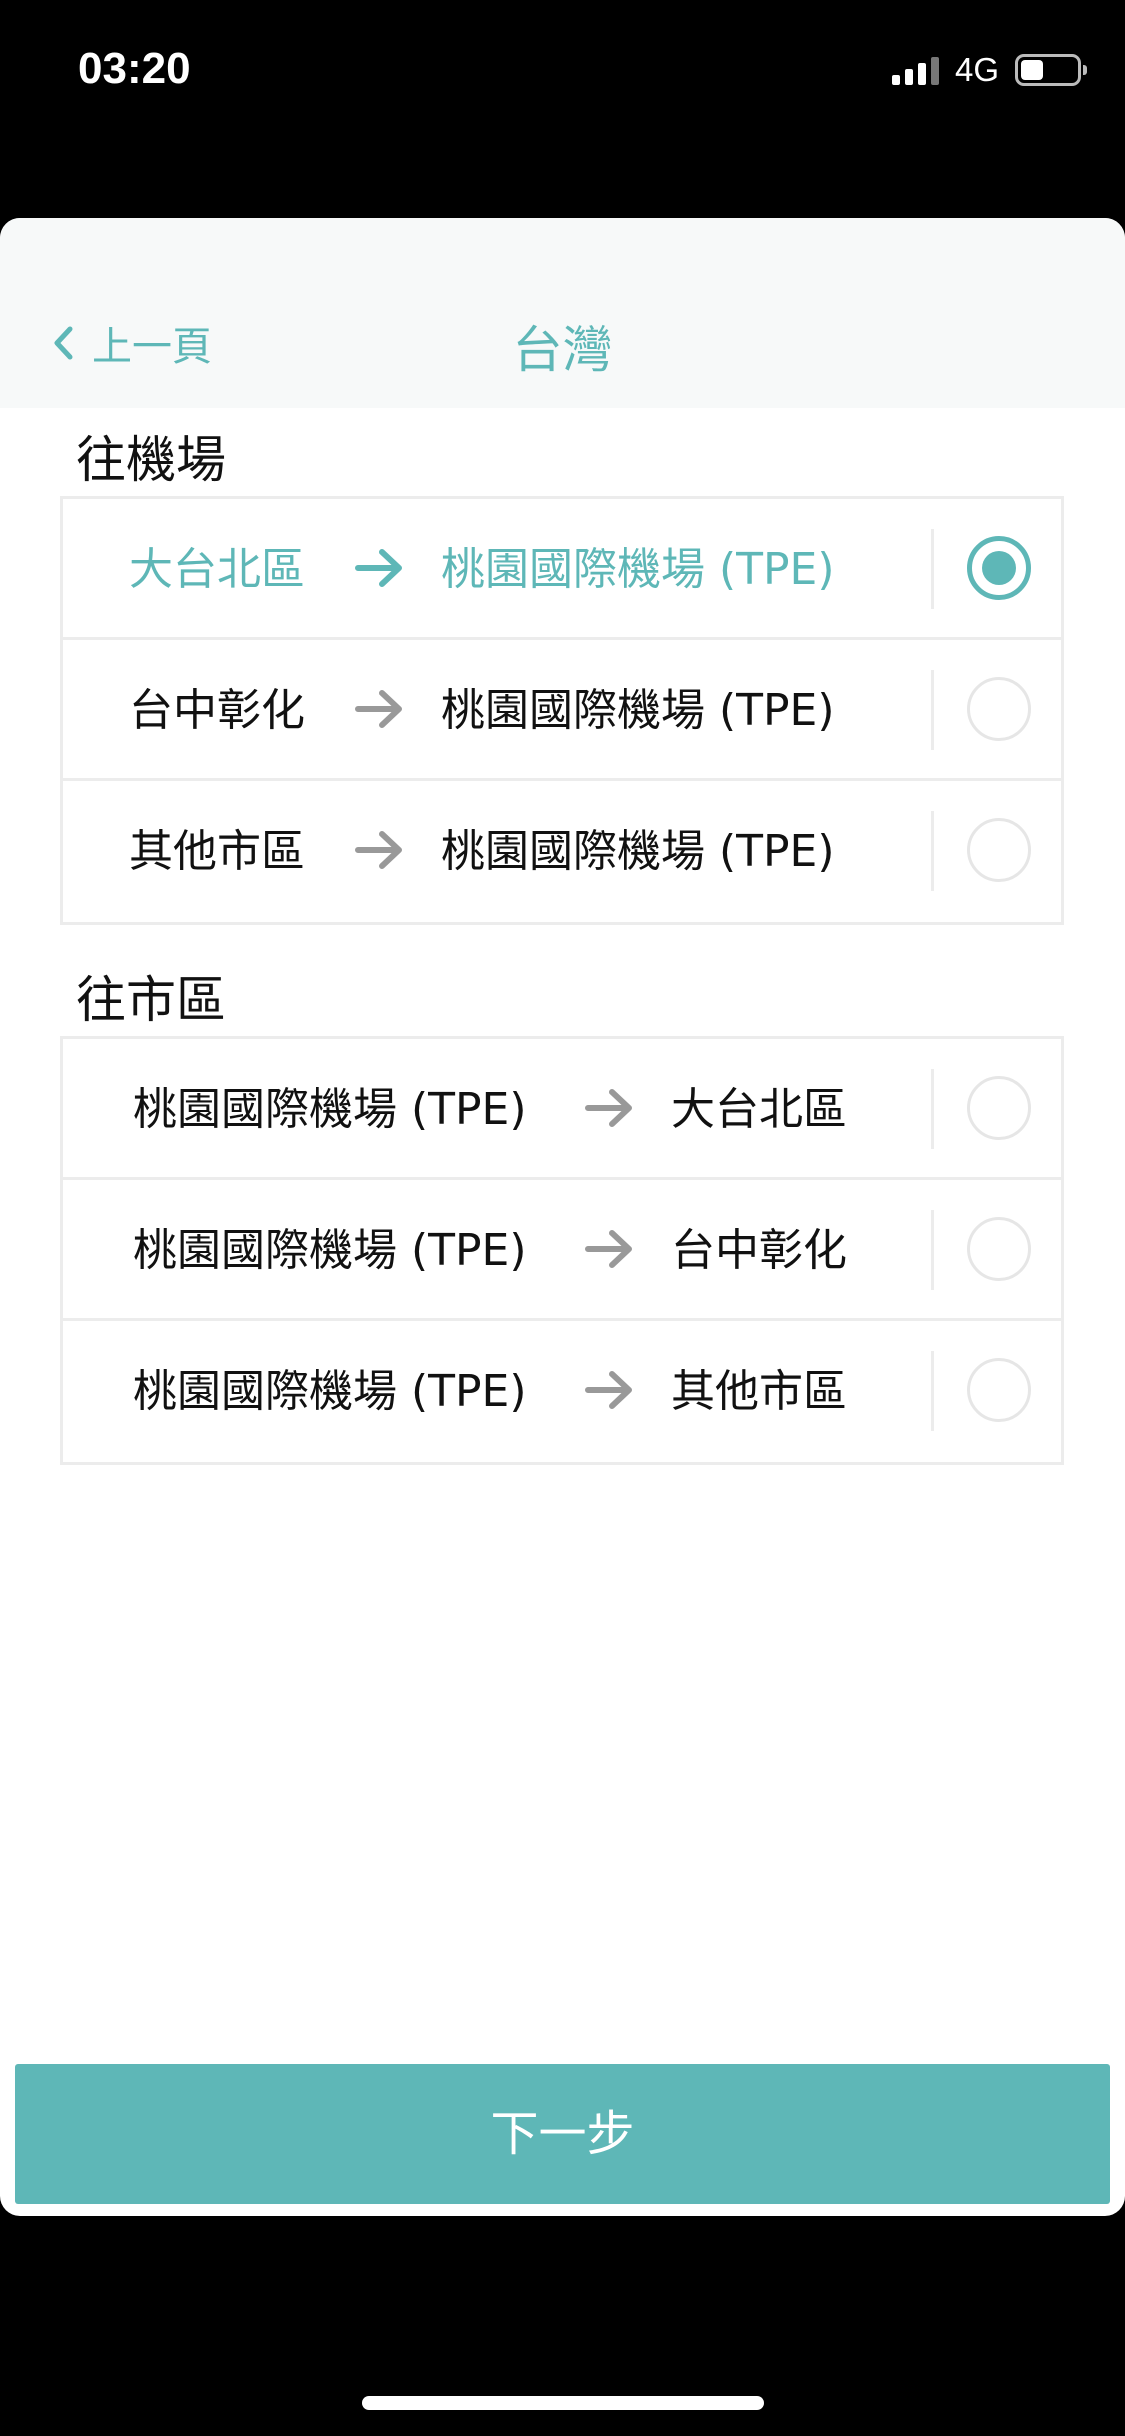 Image resolution: width=1125 pixels, height=2436 pixels. Describe the element at coordinates (562, 2134) in the screenshot. I see `next-step-button: 下一步` at that location.